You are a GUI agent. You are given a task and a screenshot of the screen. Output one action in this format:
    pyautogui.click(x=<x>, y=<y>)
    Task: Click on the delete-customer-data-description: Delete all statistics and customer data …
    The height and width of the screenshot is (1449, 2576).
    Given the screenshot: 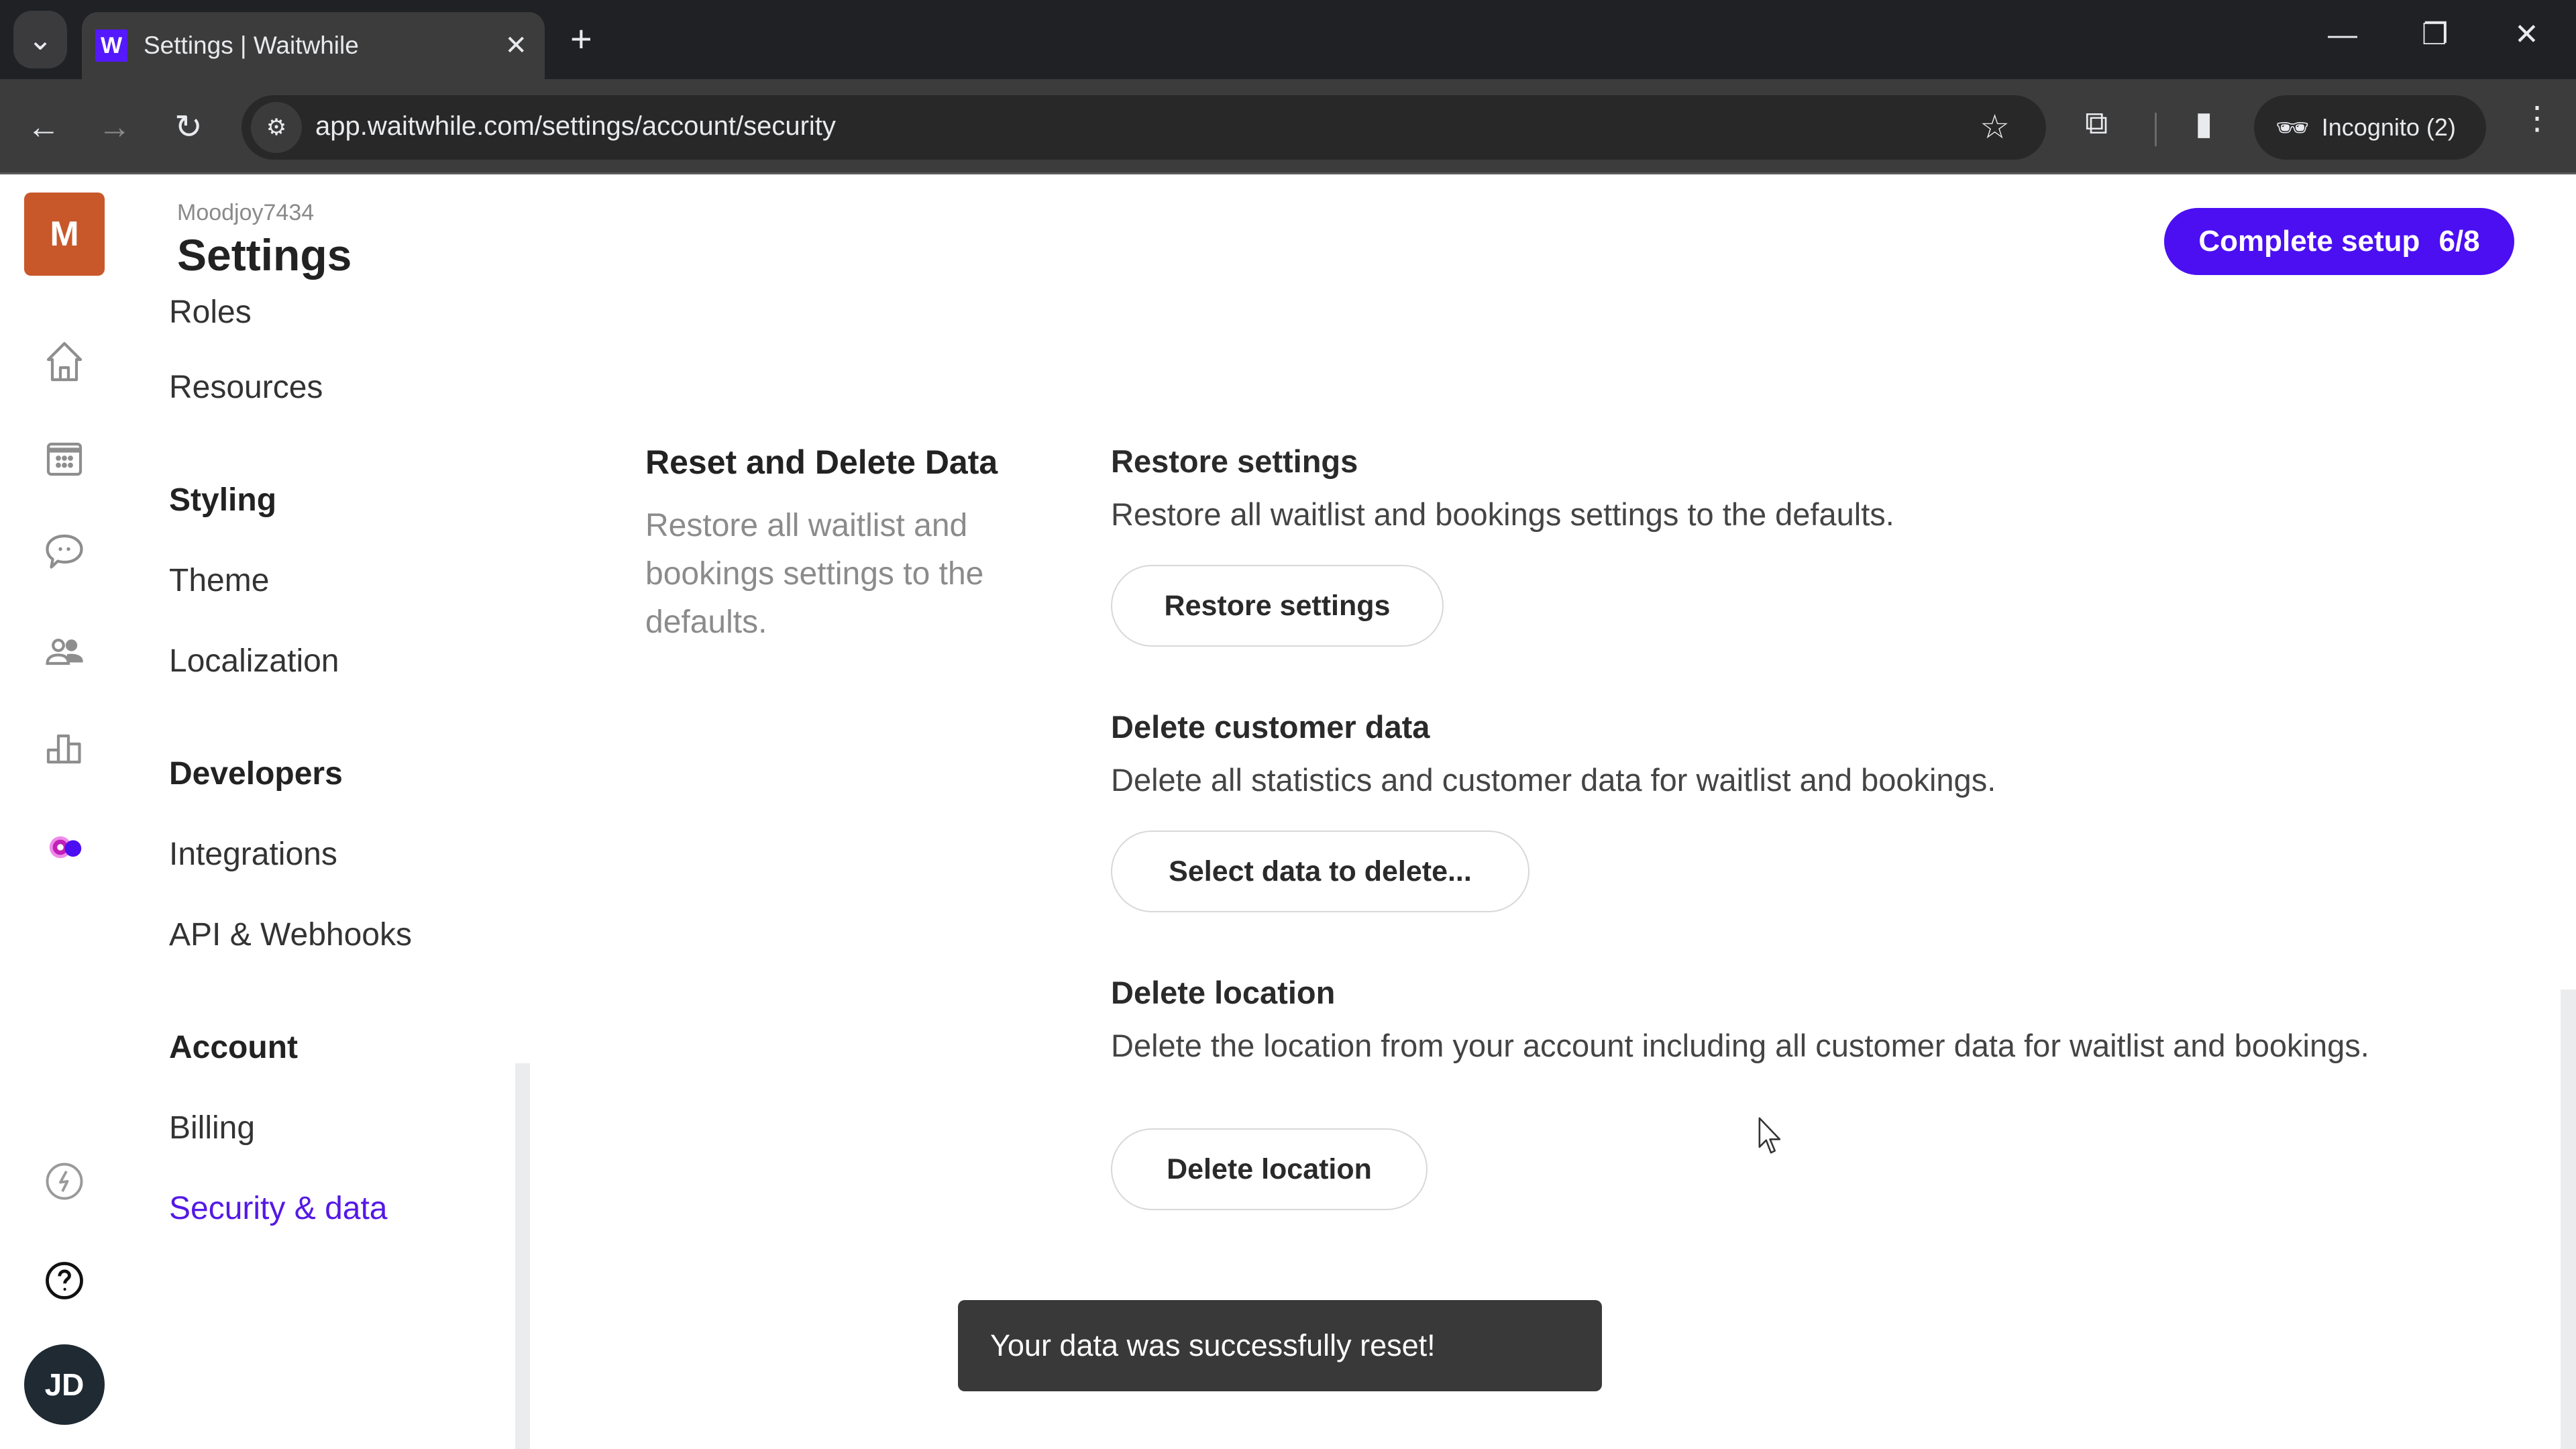 What is the action you would take?
    pyautogui.click(x=1553, y=780)
    